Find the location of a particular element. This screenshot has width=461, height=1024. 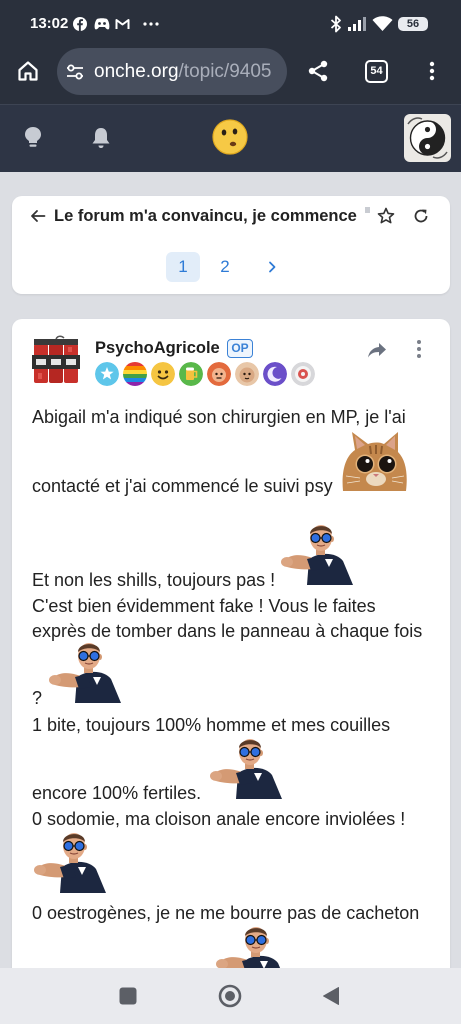

site-settings-icon is located at coordinates (75, 72).